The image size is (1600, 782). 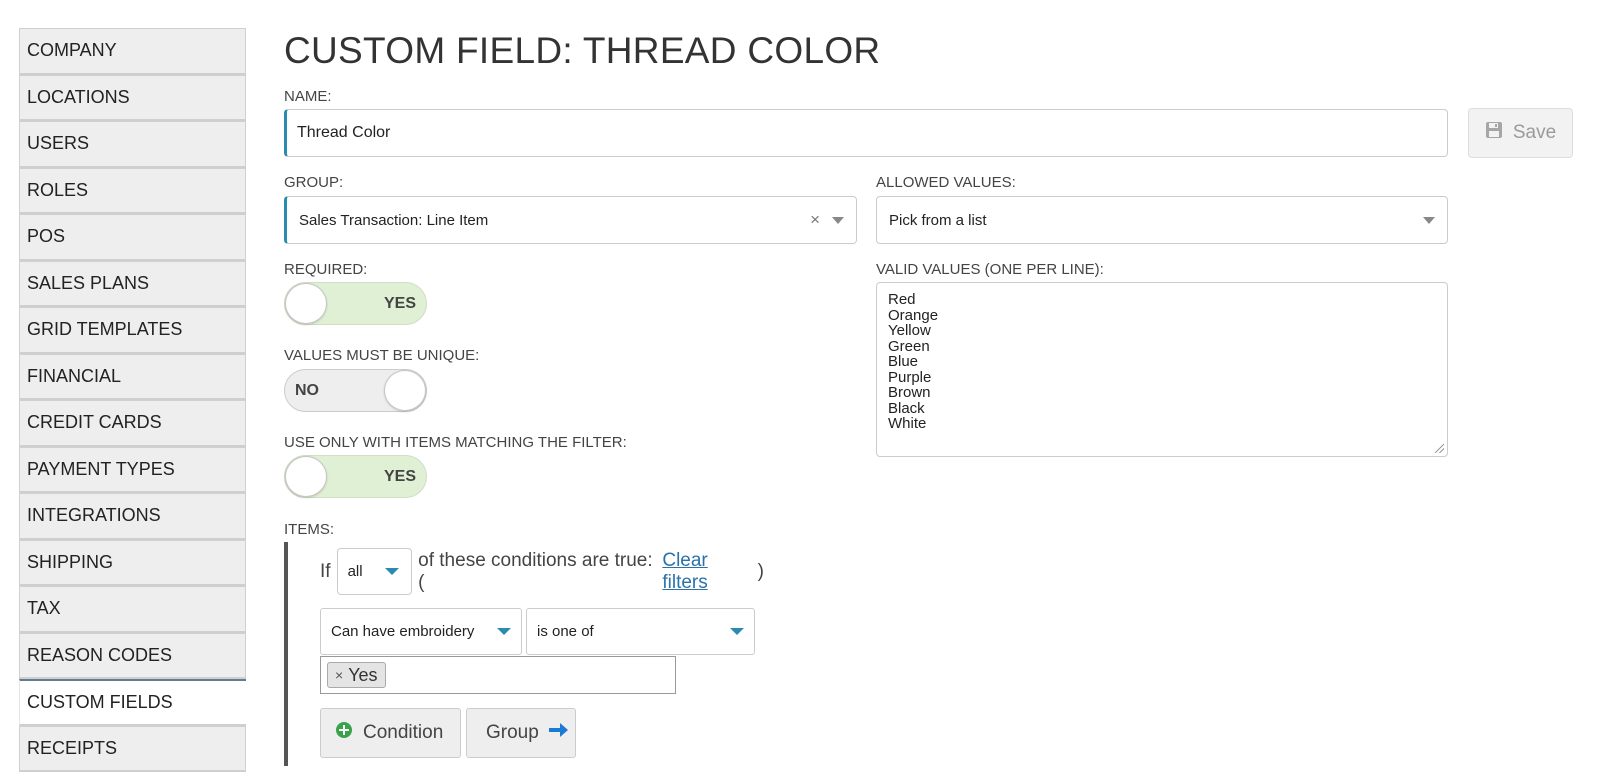 What do you see at coordinates (132, 51) in the screenshot?
I see `sidebar-item-company: COMPANY` at bounding box center [132, 51].